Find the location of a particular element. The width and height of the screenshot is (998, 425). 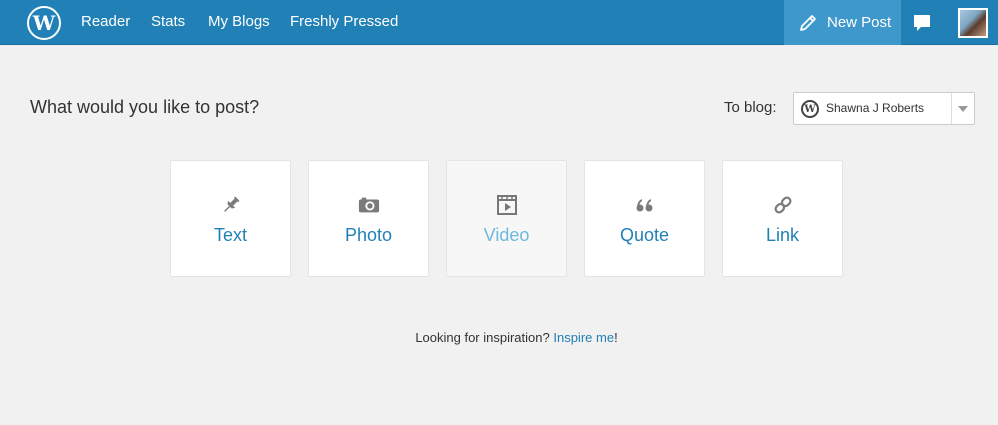

post-type-photo: Photo is located at coordinates (368, 218).